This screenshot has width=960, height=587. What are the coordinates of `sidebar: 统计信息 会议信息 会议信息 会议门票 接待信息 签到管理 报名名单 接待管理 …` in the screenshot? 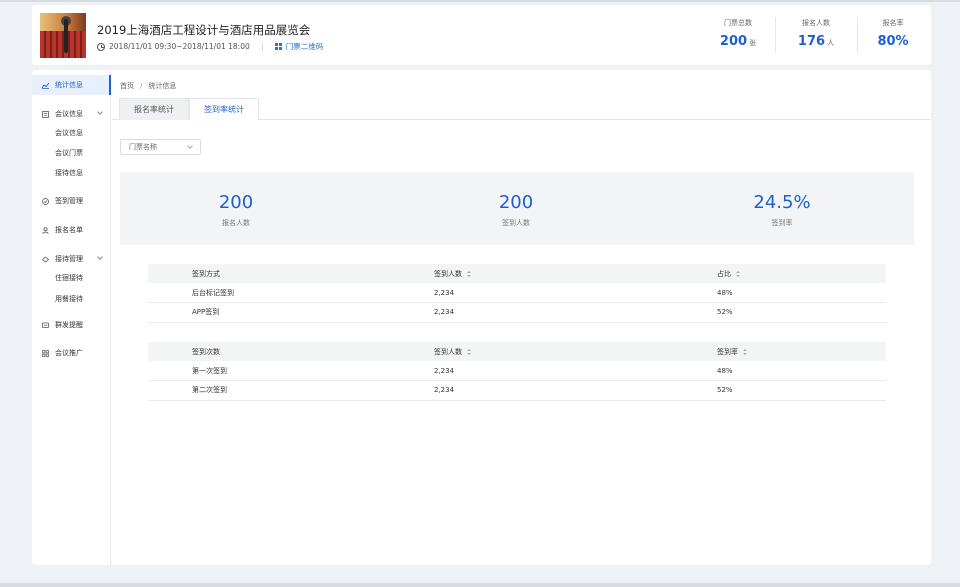 It's located at (71, 317).